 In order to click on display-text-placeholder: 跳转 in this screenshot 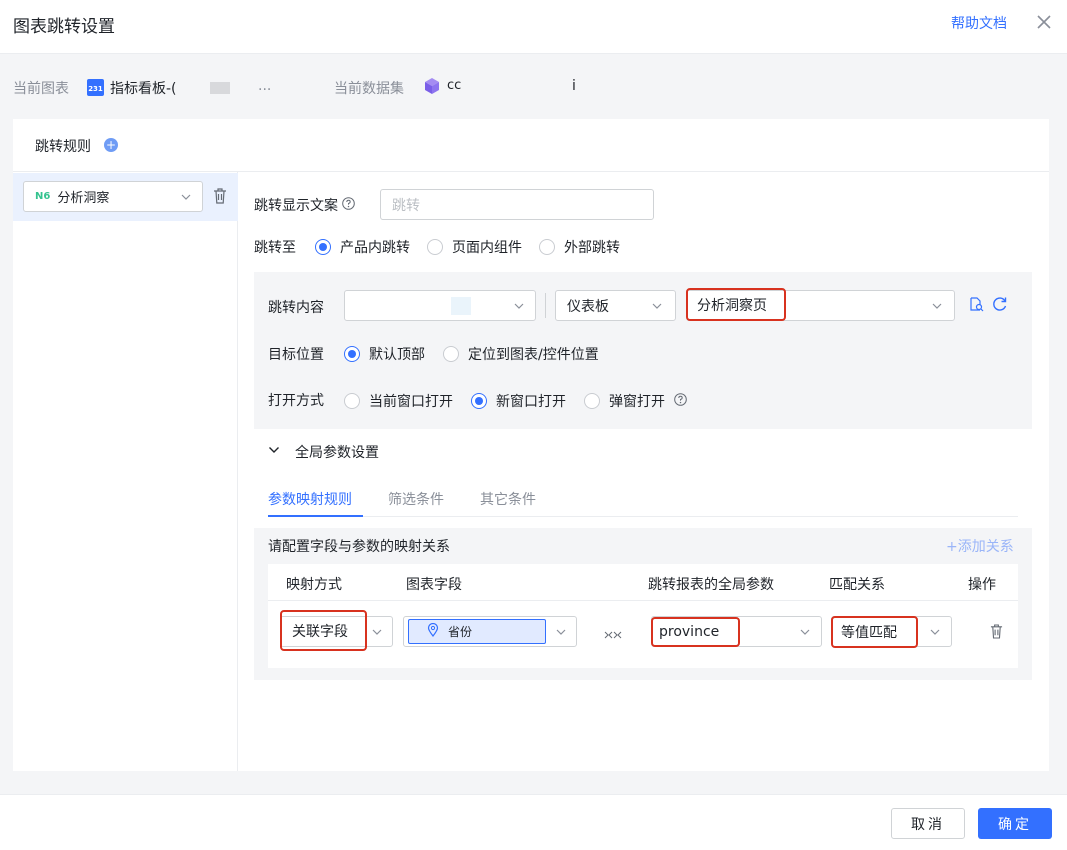, I will do `click(406, 205)`.